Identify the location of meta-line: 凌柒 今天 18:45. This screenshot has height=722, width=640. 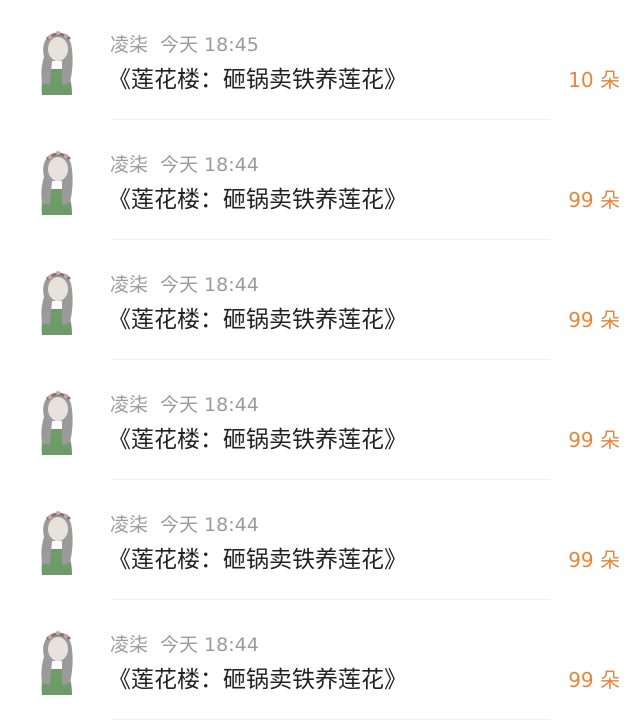
(184, 43).